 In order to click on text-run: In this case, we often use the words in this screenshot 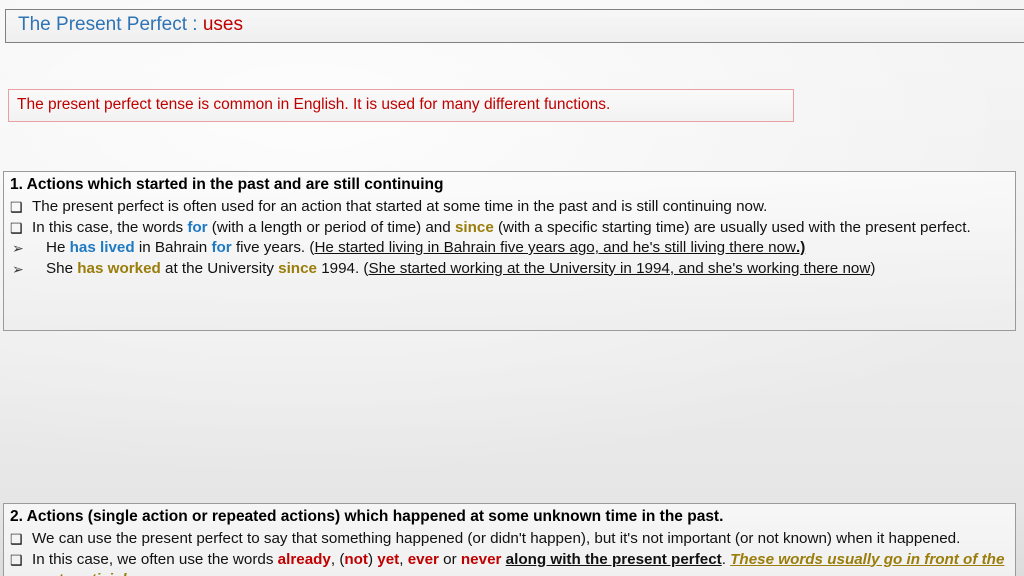, I will do `click(155, 559)`.